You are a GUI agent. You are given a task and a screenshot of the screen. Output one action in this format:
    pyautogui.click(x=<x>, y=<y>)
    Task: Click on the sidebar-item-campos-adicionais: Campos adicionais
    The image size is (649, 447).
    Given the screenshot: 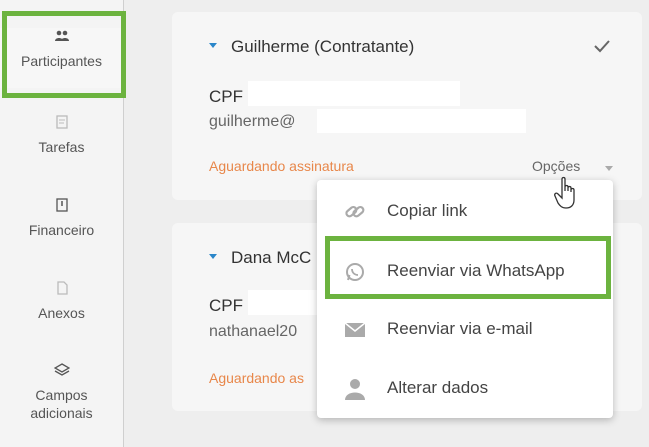 What is the action you would take?
    pyautogui.click(x=61, y=392)
    